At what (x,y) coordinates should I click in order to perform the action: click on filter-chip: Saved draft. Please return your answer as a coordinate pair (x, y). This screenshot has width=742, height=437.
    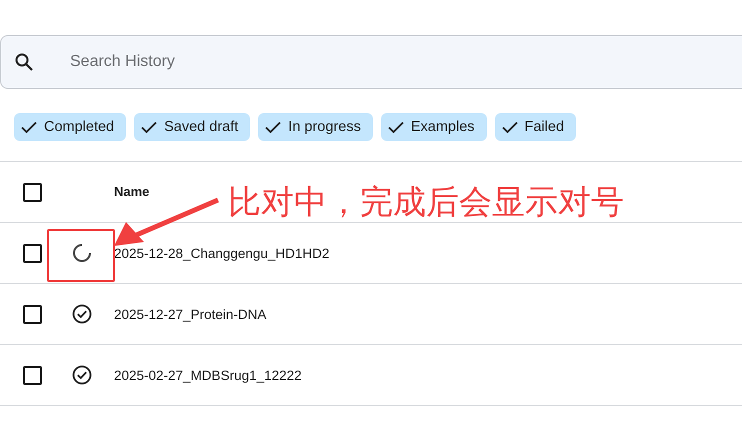
    Looking at the image, I should click on (192, 127).